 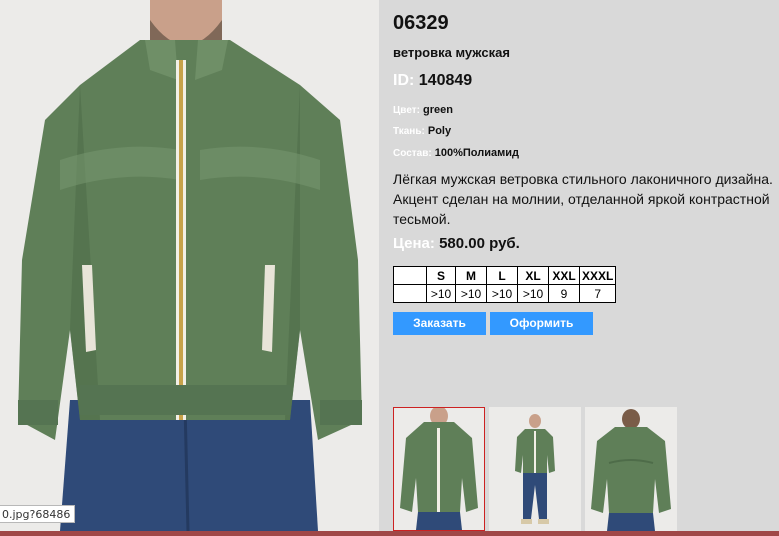 I want to click on spec-color: Цвет: green, so click(x=423, y=110).